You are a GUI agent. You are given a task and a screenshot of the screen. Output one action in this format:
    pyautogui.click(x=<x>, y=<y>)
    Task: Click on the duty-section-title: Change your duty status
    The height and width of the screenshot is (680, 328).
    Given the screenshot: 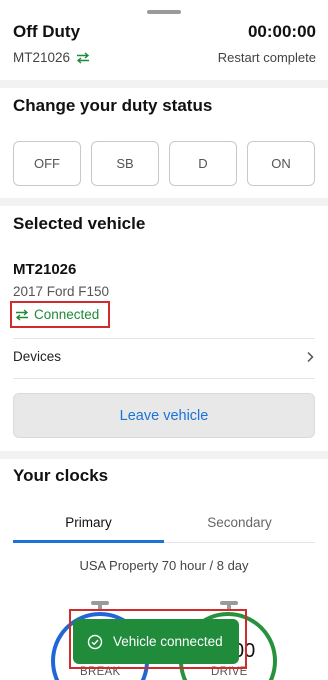 What is the action you would take?
    pyautogui.click(x=113, y=105)
    